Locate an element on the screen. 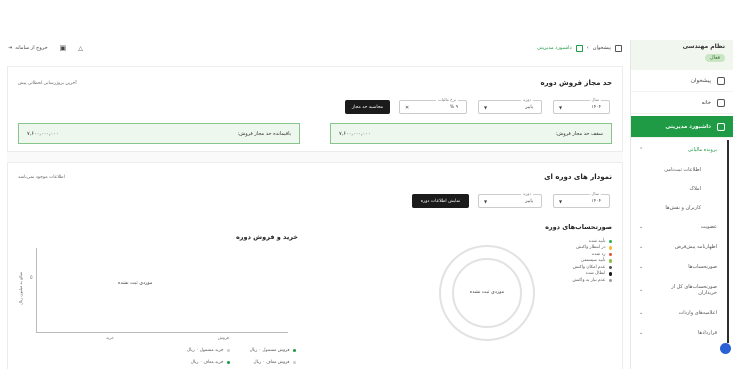  sidebar-item-default-declaration: اظهارنامه پیش‌فرض ⌄ is located at coordinates (679, 247).